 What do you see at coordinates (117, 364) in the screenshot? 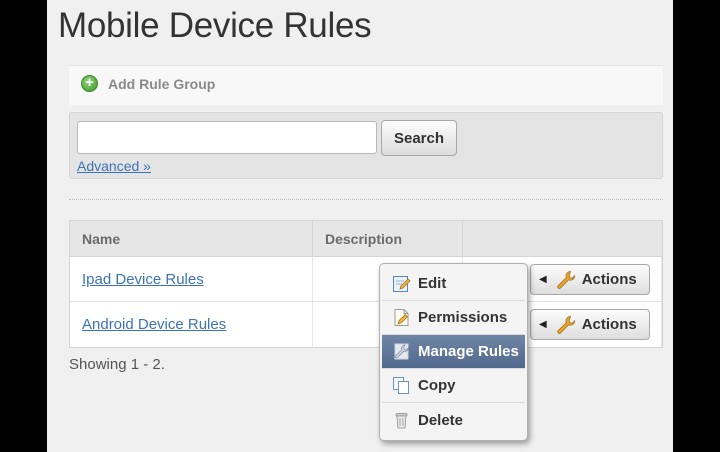
I see `pagination-status: Showing 1 - 2.` at bounding box center [117, 364].